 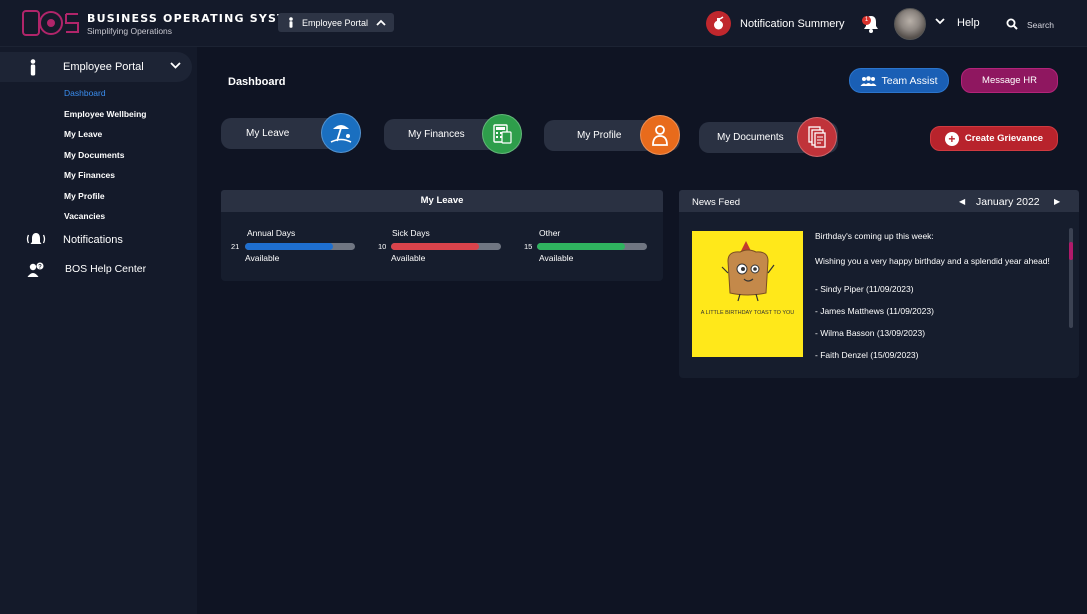 What do you see at coordinates (747, 313) in the screenshot?
I see `birthday-toast-caption: A LITTLE BIRTHDAY TOAST TO YOU` at bounding box center [747, 313].